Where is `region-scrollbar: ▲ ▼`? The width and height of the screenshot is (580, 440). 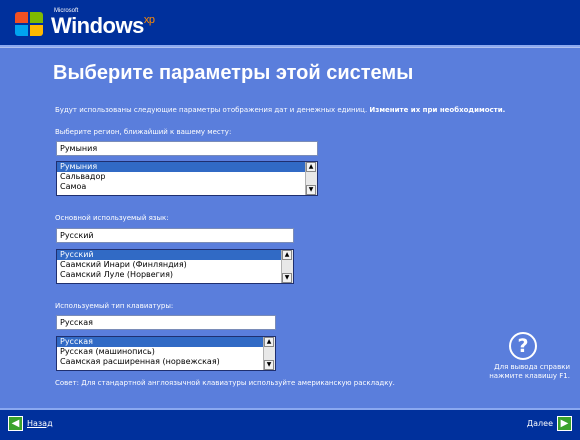
region-scrollbar: ▲ ▼ is located at coordinates (311, 178).